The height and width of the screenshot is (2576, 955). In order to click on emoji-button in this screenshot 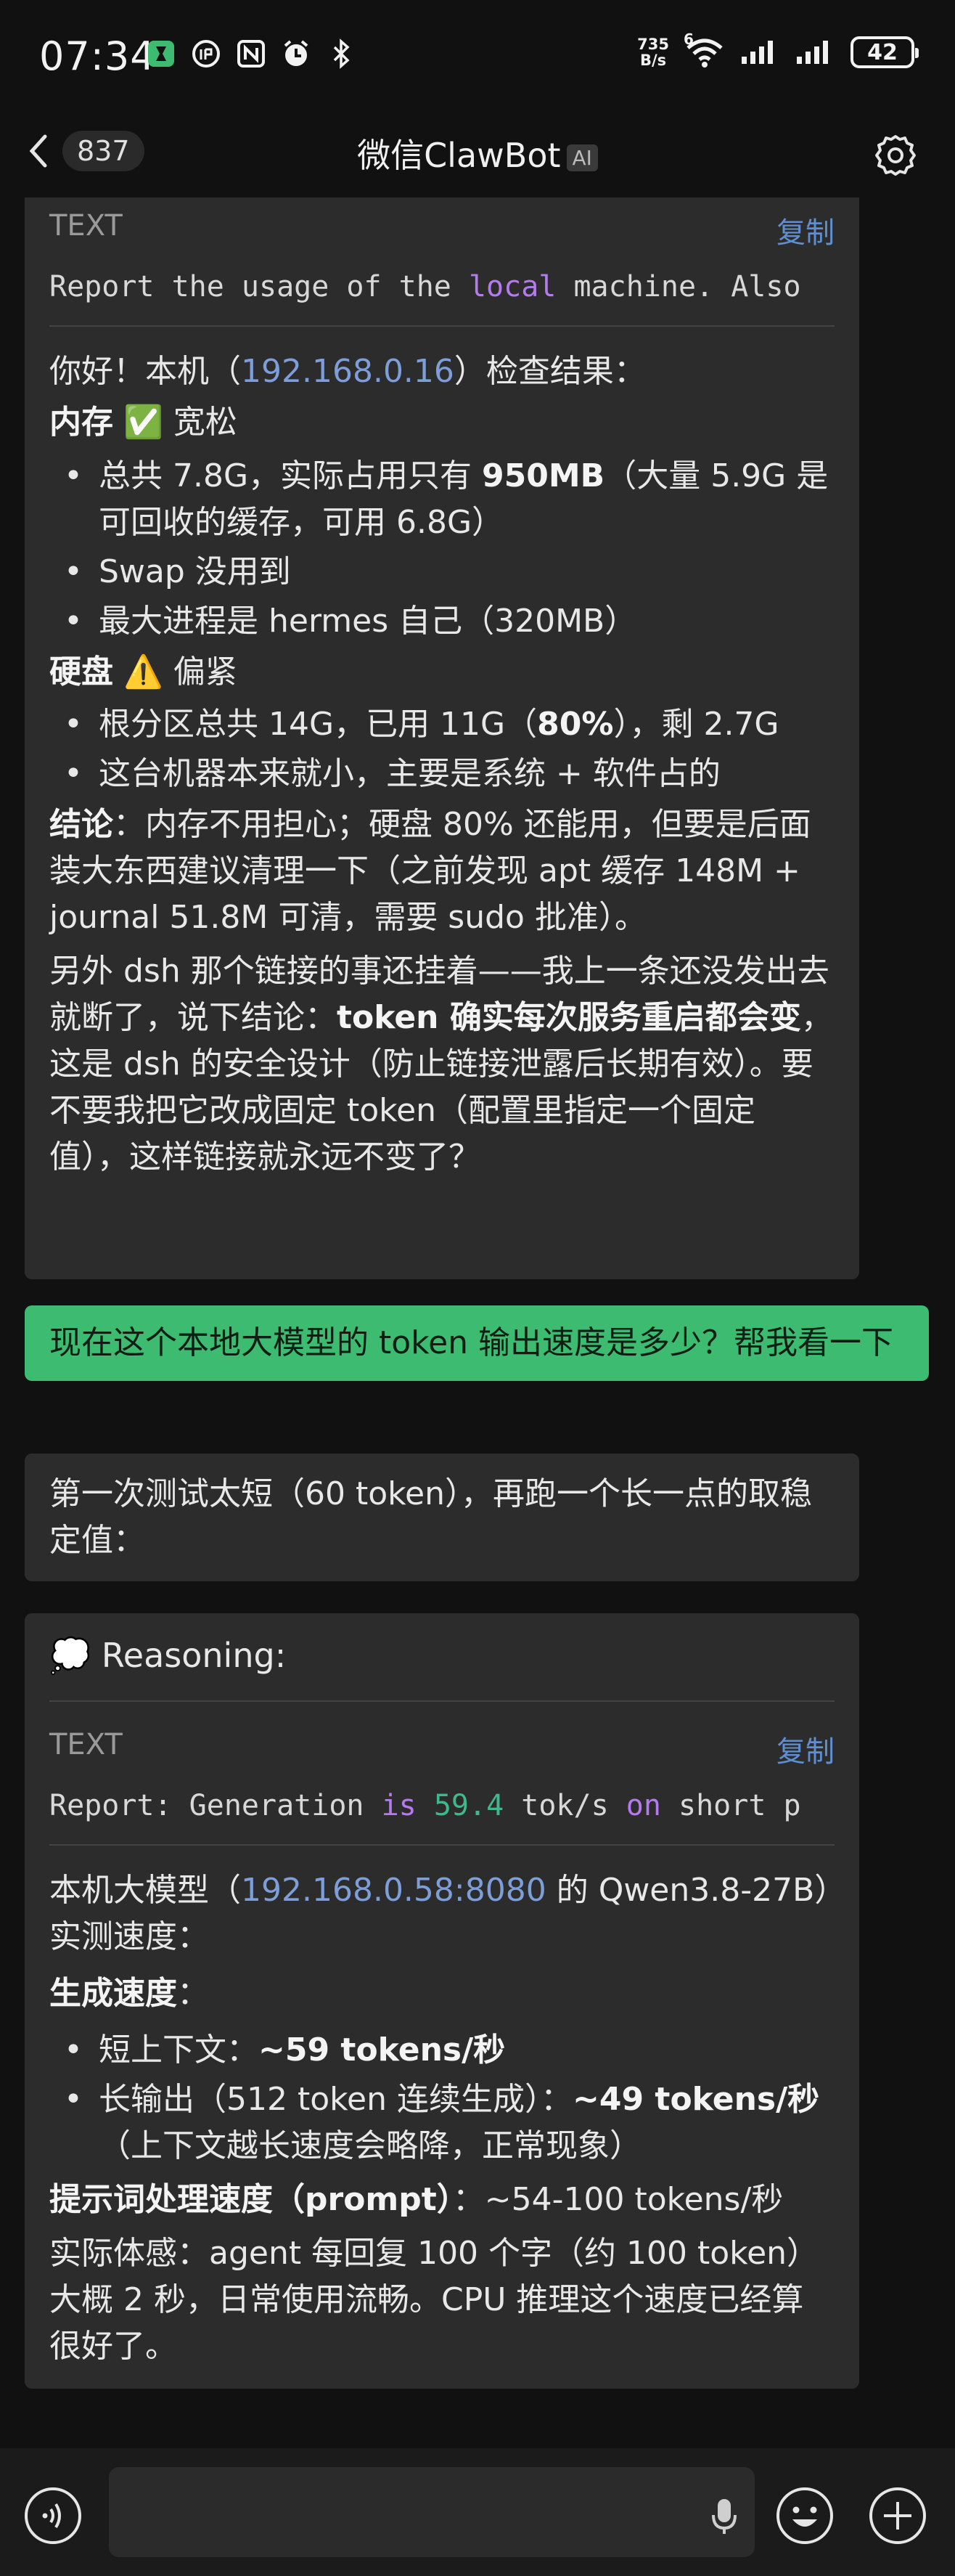, I will do `click(805, 2517)`.